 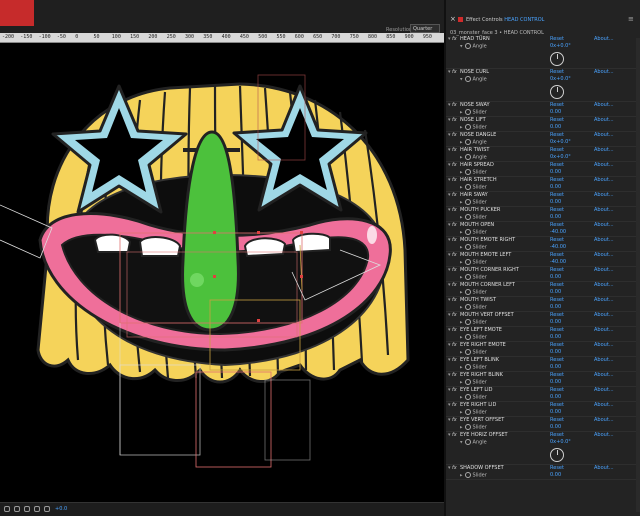 What do you see at coordinates (453, 19) in the screenshot?
I see `close-icon: ×` at bounding box center [453, 19].